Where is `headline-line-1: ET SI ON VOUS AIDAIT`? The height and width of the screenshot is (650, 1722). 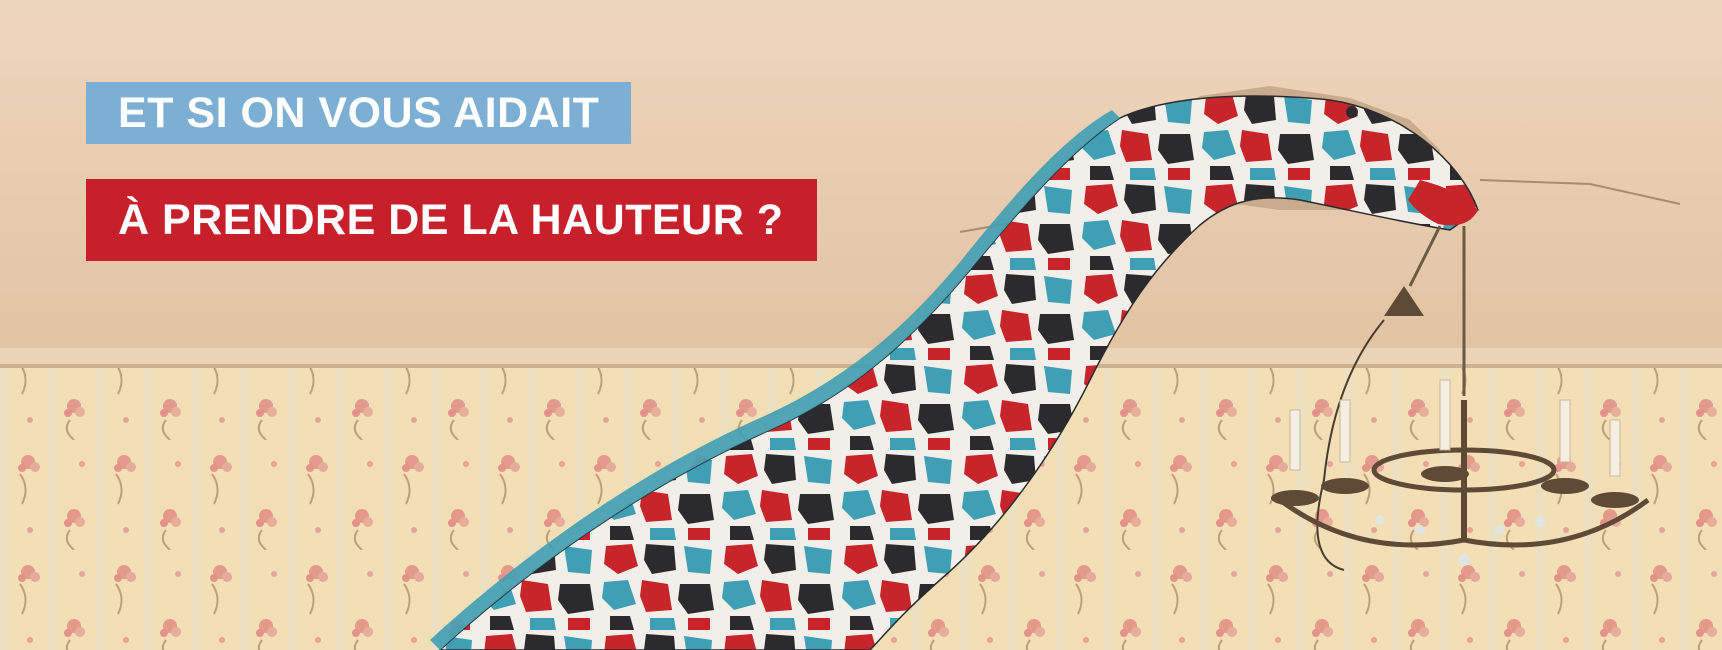
headline-line-1: ET SI ON VOUS AIDAIT is located at coordinates (359, 113).